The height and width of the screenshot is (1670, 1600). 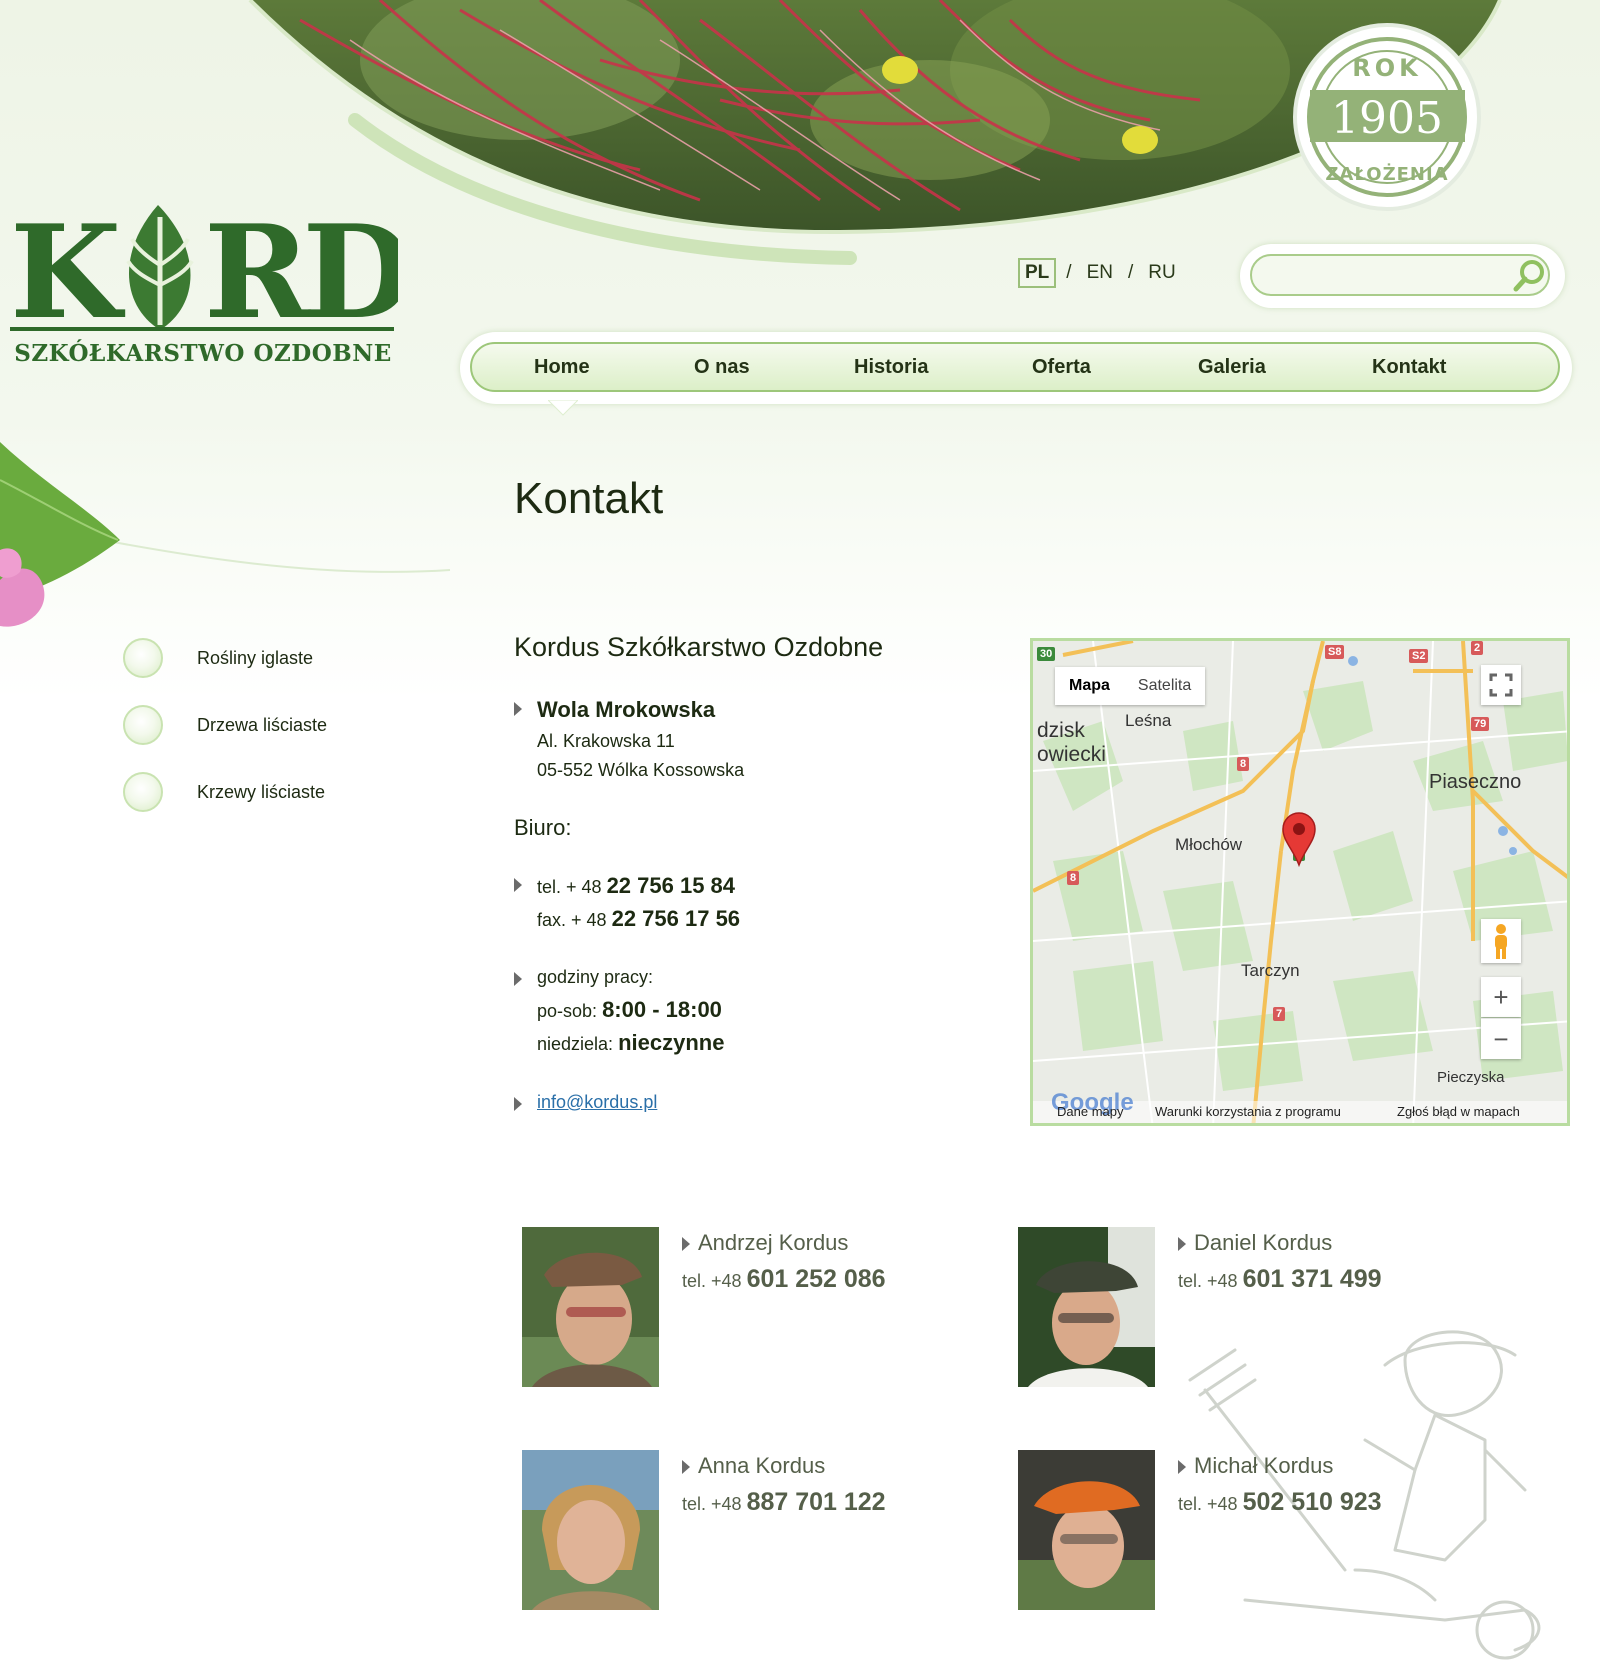 I want to click on leaf-decoration, so click(x=225, y=534).